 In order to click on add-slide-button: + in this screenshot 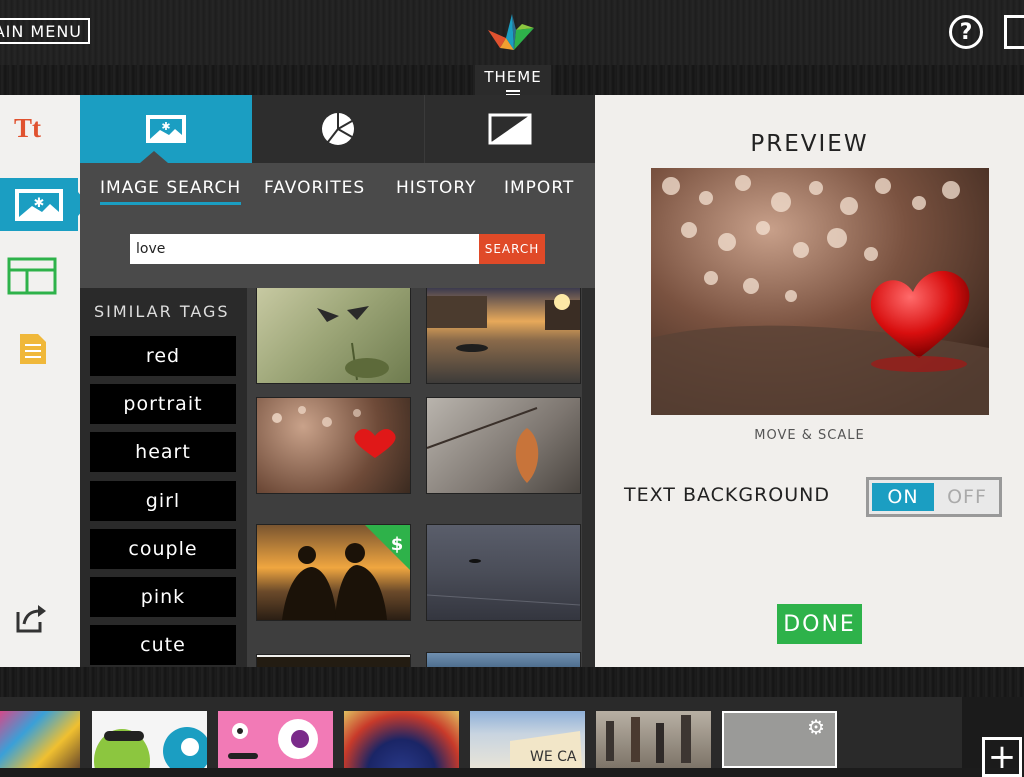, I will do `click(1002, 757)`.